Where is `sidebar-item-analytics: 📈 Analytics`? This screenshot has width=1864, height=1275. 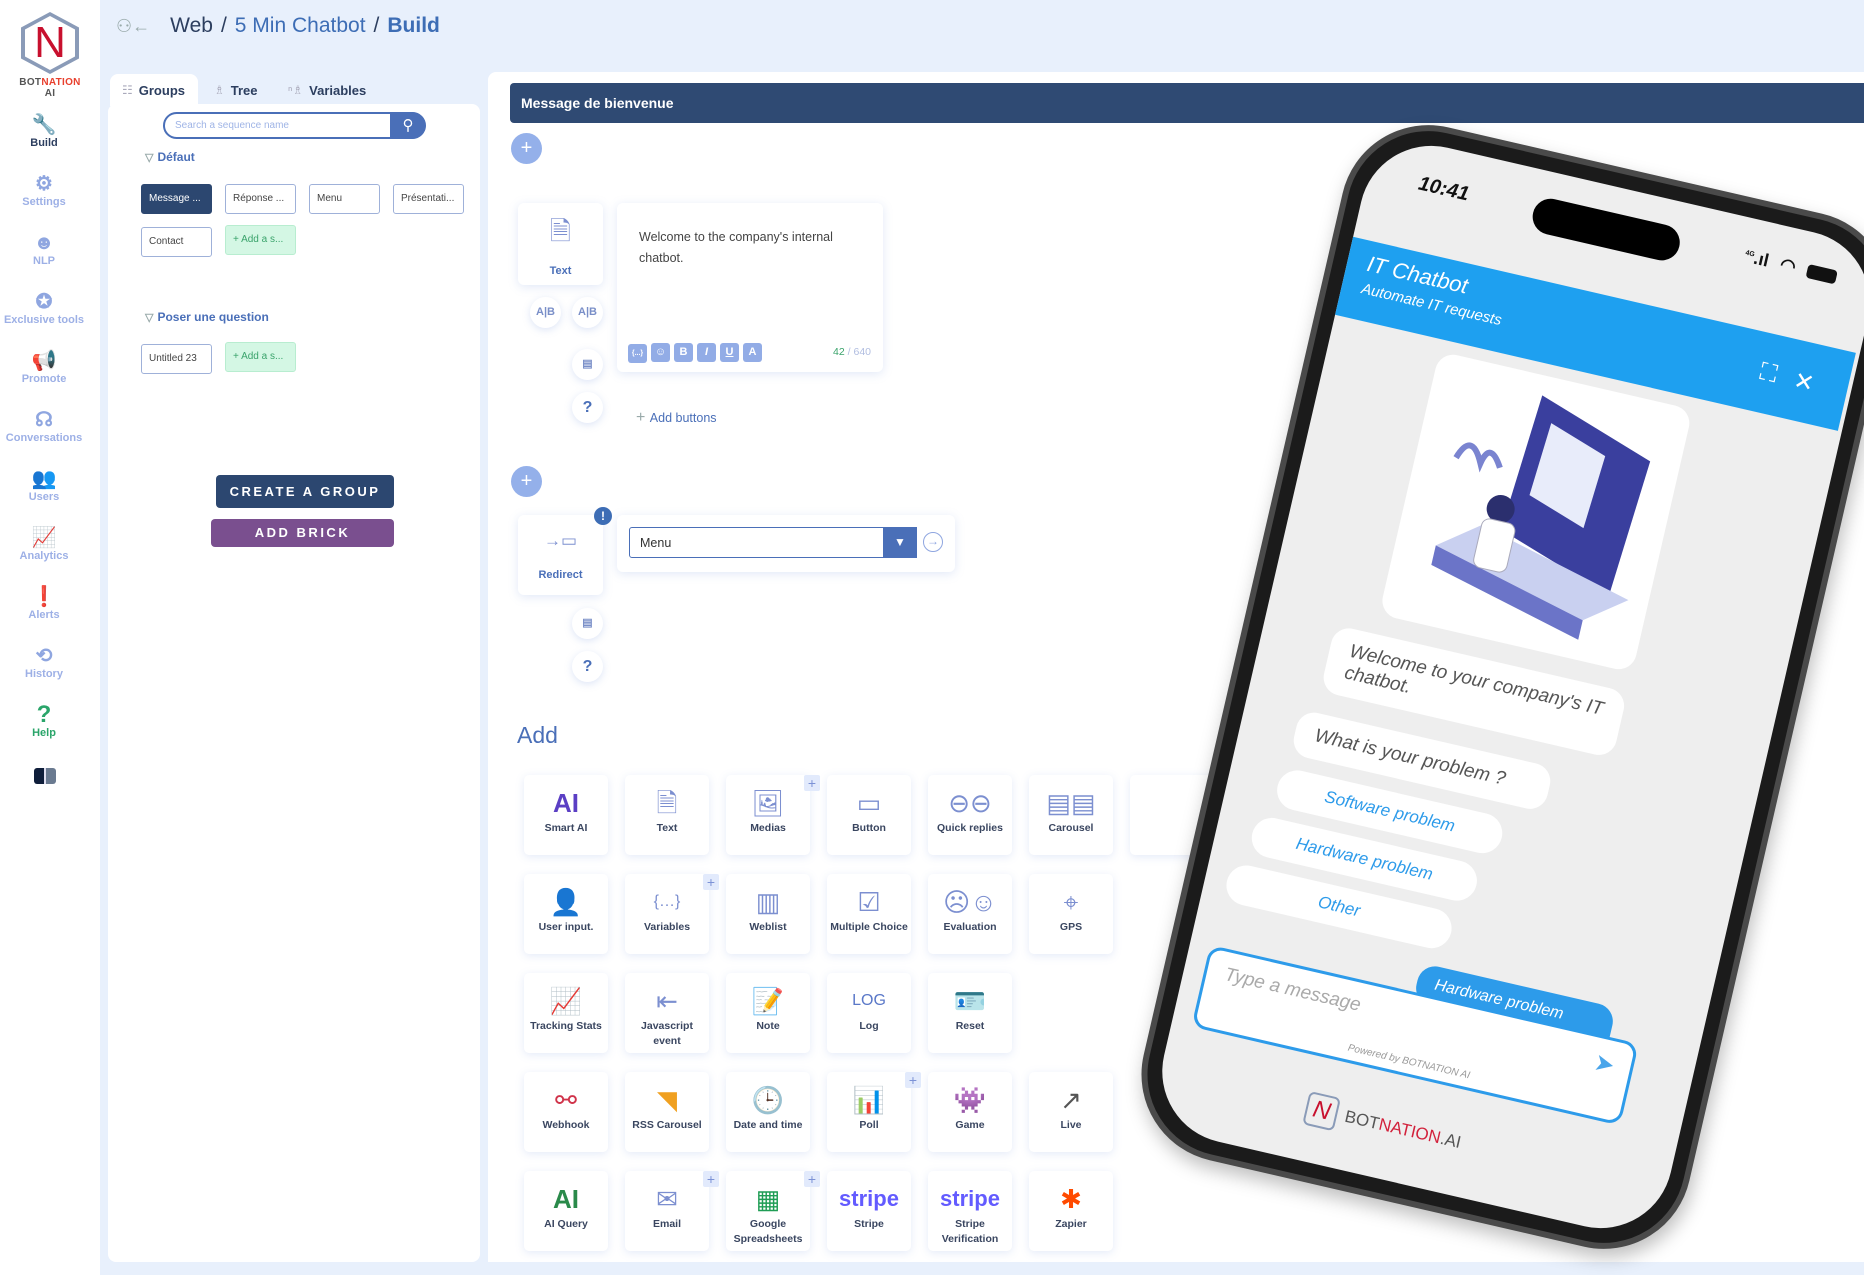 sidebar-item-analytics: 📈 Analytics is located at coordinates (44, 544).